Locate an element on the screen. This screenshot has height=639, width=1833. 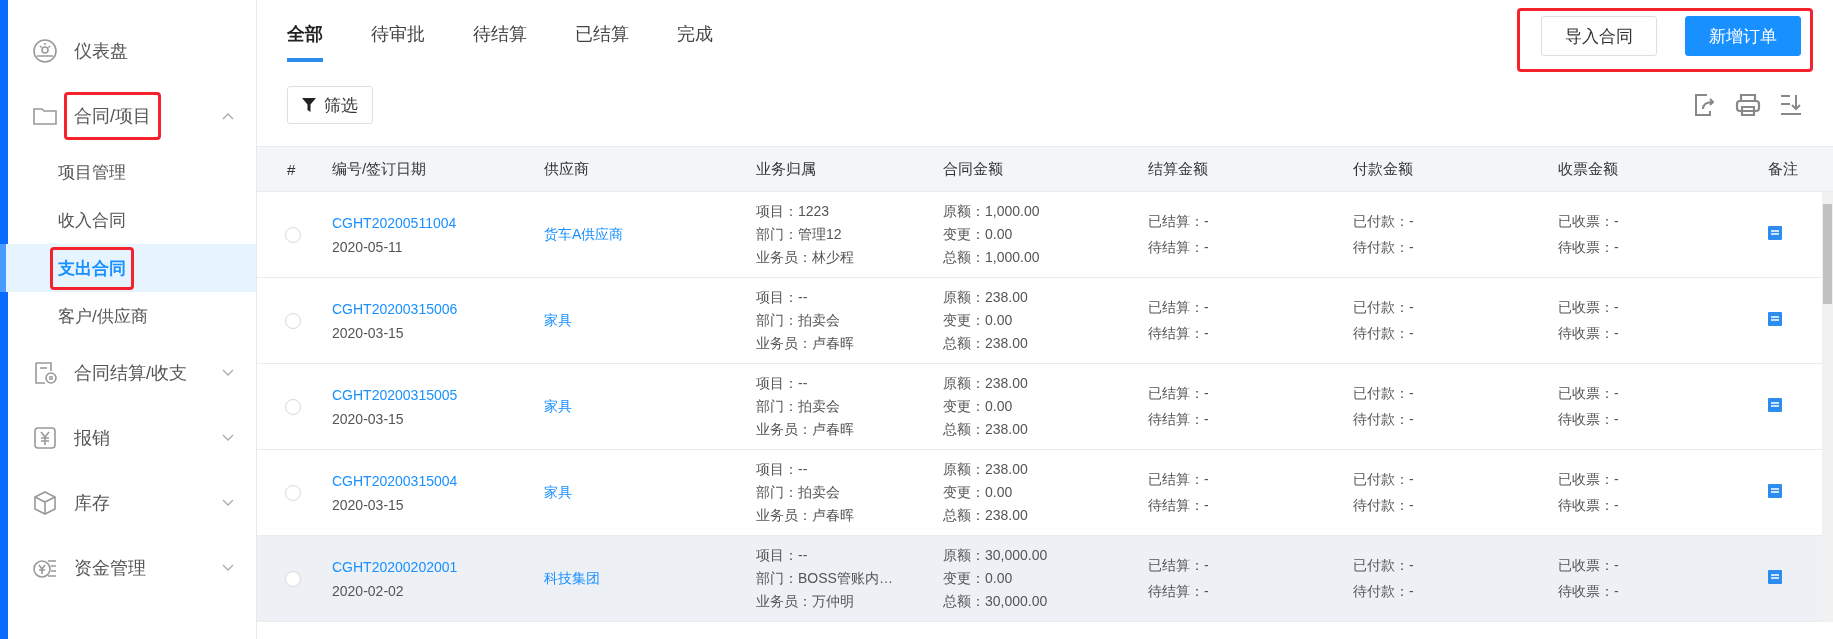
sidebar-item: 合同/项目 is located at coordinates (132, 115).